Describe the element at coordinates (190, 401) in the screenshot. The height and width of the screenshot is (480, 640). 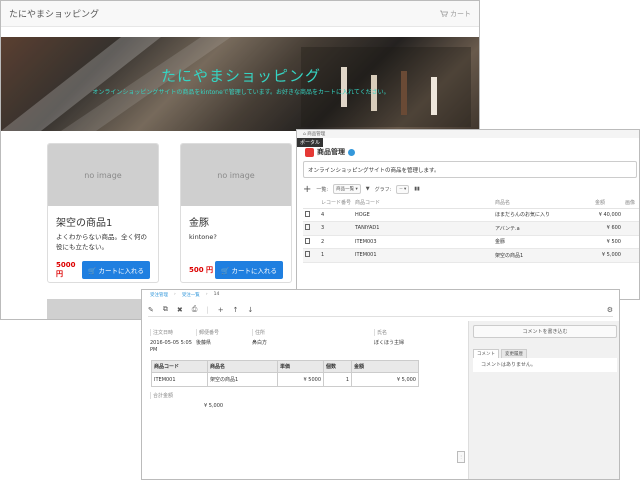
I see `field-total: 合計金額 ¥ 5,000` at that location.